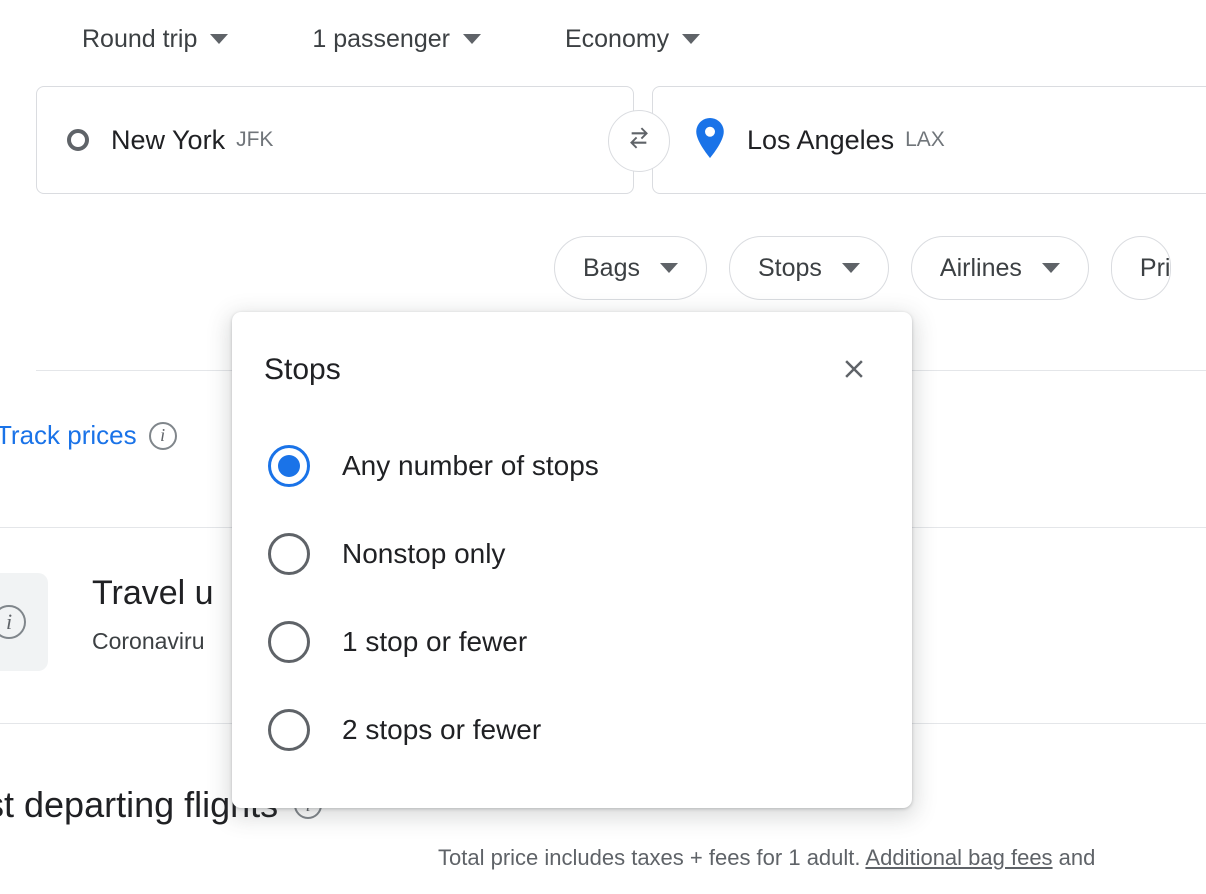 The image size is (1206, 894). What do you see at coordinates (442, 729) in the screenshot?
I see `stops-option-label: 2 stops or fewer` at bounding box center [442, 729].